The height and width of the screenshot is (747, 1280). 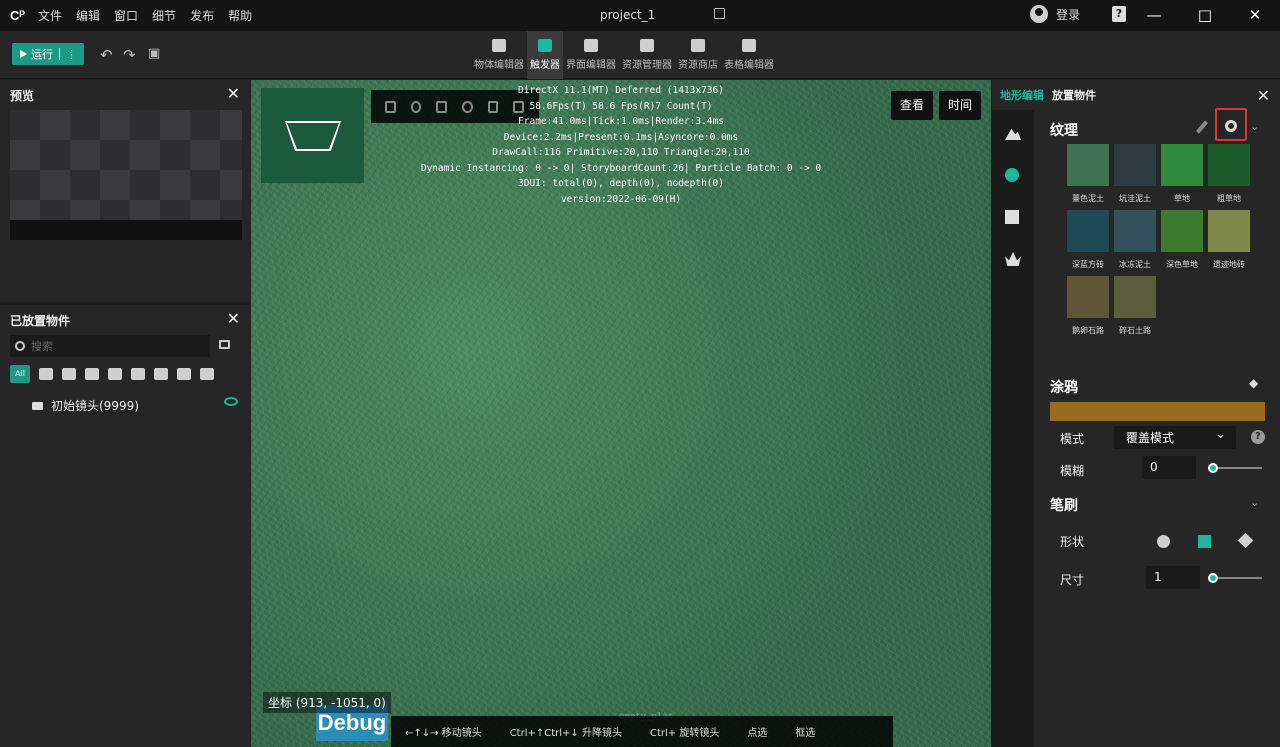 What do you see at coordinates (1157, 411) in the screenshot?
I see `paint-color-swatch` at bounding box center [1157, 411].